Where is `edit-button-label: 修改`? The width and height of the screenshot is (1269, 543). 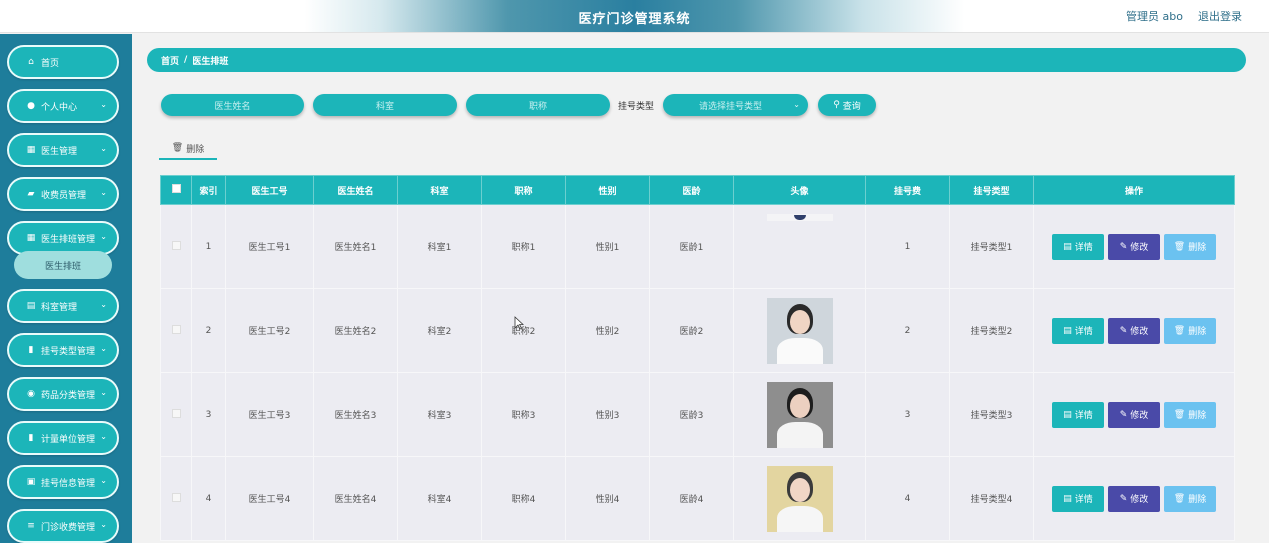
edit-button-label: 修改 is located at coordinates (1139, 332).